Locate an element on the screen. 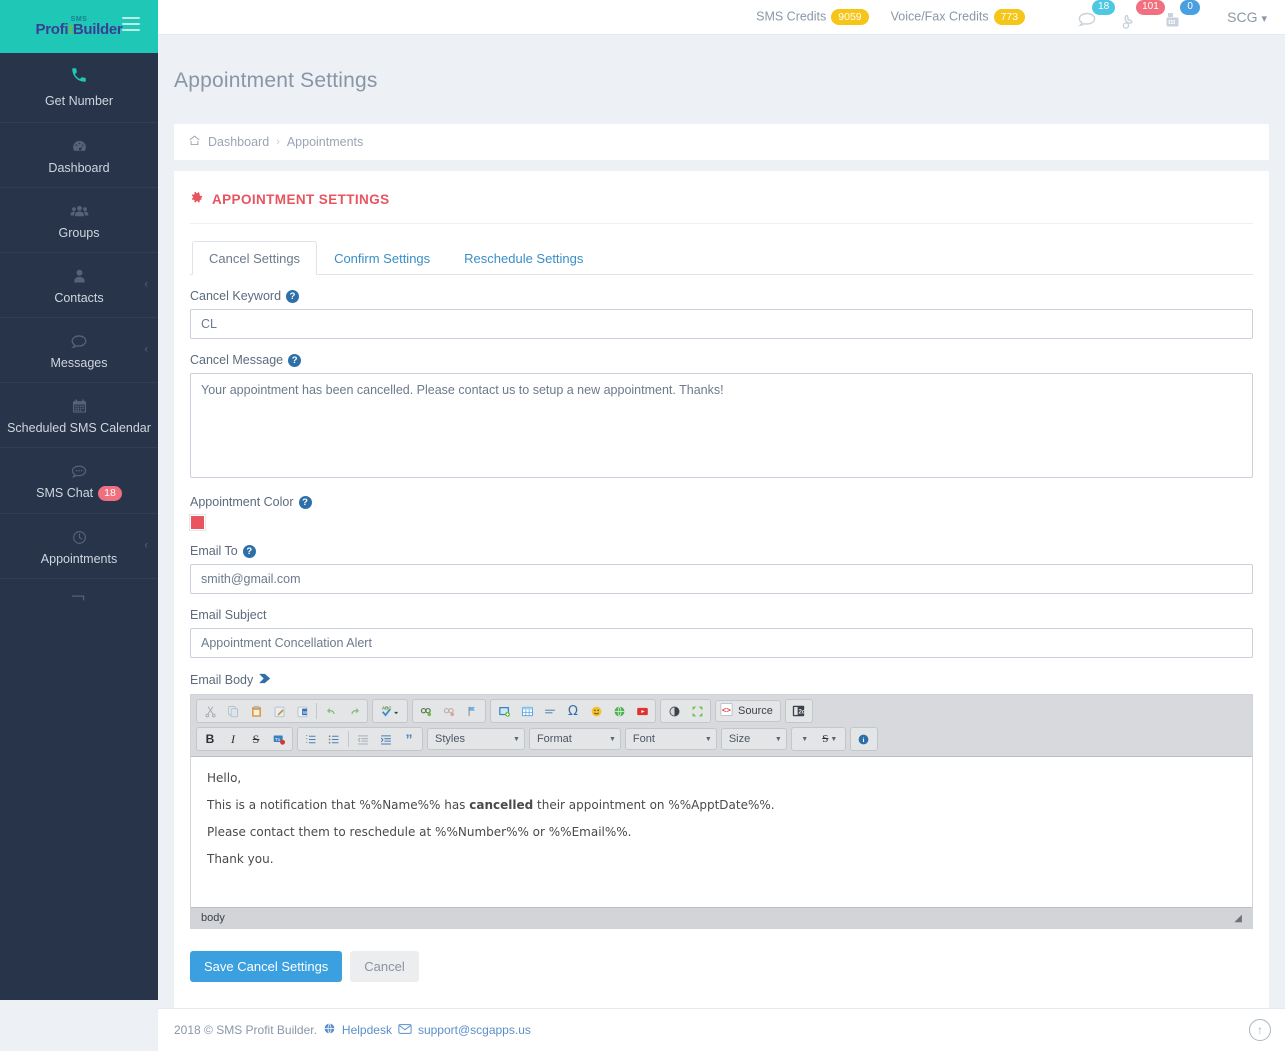 The image size is (1285, 1051). menu-toggle-button is located at coordinates (131, 24).